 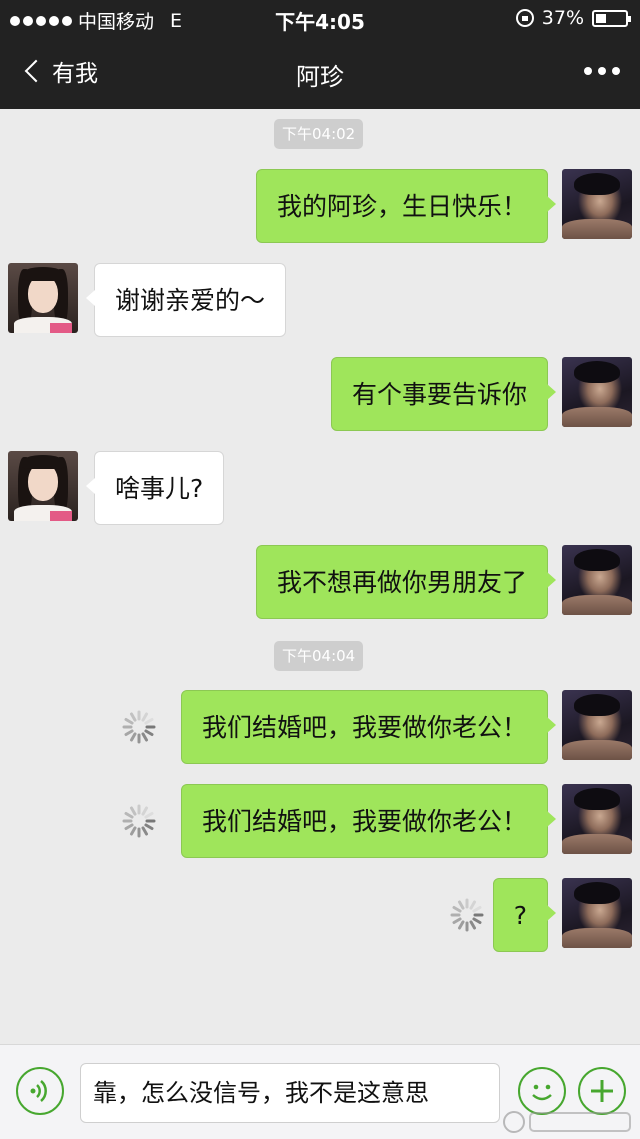 What do you see at coordinates (601, 18) in the screenshot?
I see `battery-level-fill` at bounding box center [601, 18].